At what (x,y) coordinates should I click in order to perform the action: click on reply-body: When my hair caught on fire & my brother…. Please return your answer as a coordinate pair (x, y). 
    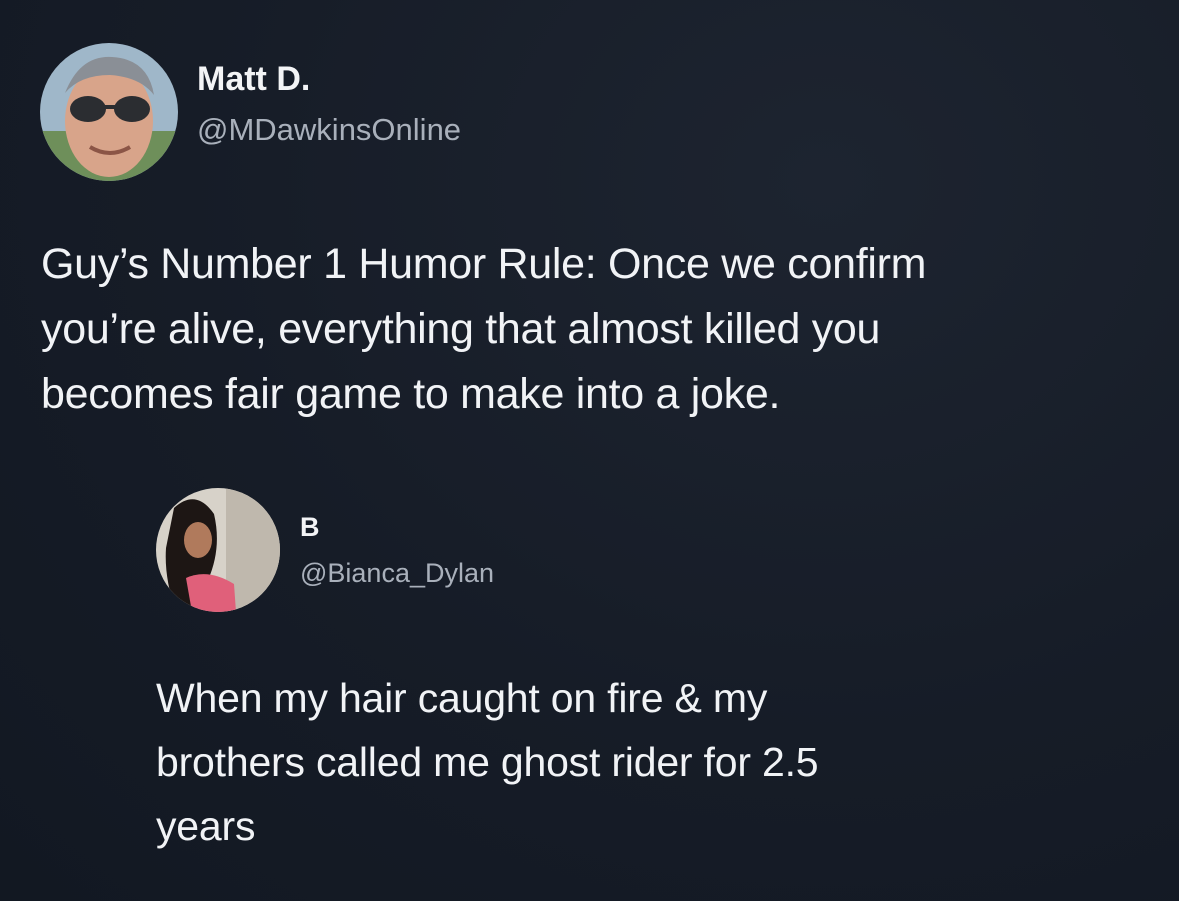
    Looking at the image, I should click on (487, 762).